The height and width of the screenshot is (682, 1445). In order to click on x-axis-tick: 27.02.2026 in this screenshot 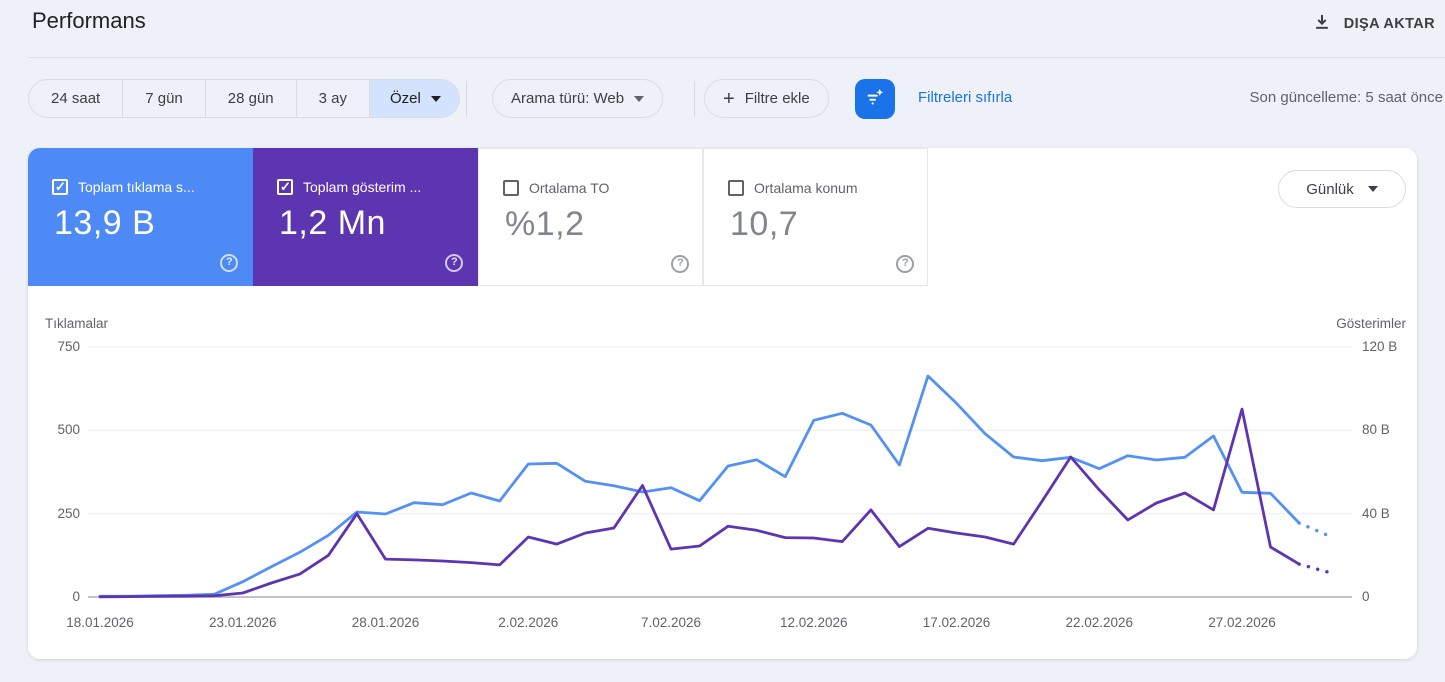, I will do `click(1242, 622)`.